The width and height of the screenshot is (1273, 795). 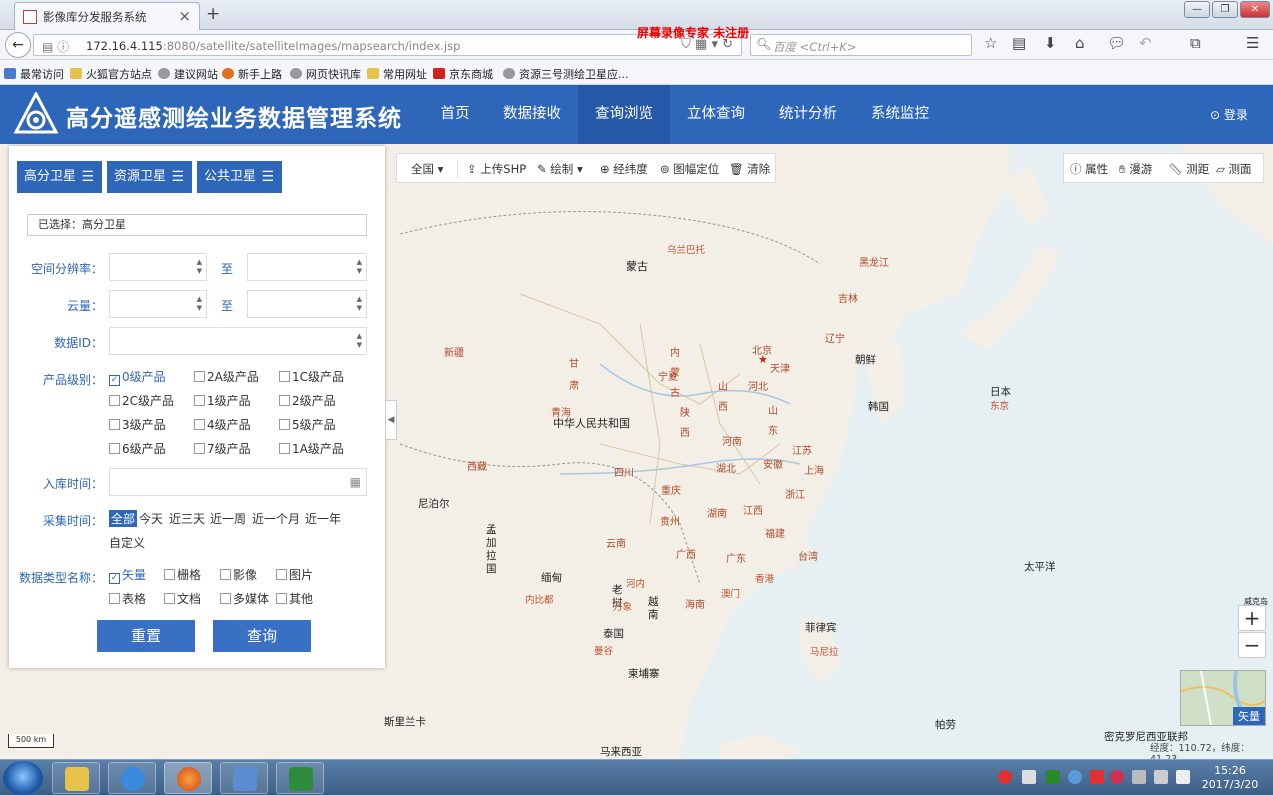 What do you see at coordinates (689, 169) in the screenshot?
I see `sheet-locate-button: ⊚ 图幅定位` at bounding box center [689, 169].